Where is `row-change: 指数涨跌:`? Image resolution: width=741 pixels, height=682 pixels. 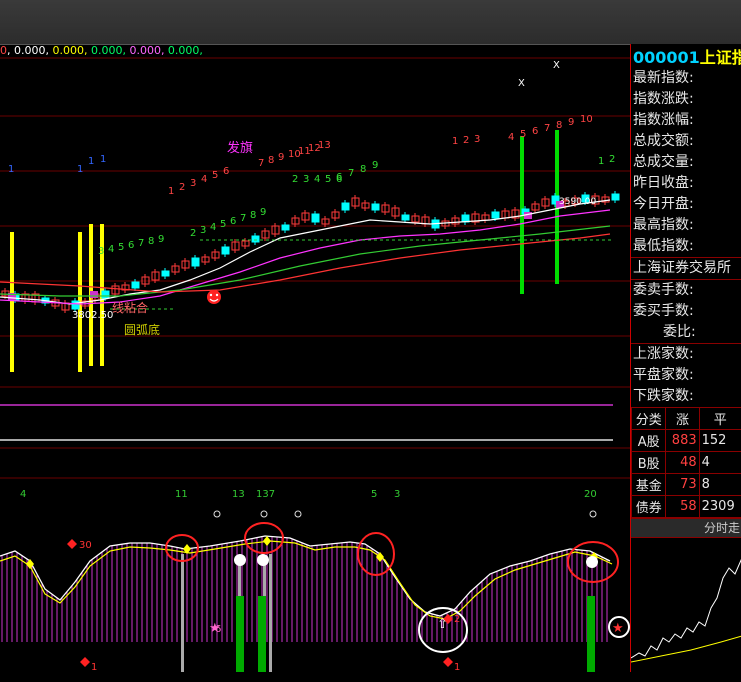
row-change: 指数涨跌: is located at coordinates (686, 99).